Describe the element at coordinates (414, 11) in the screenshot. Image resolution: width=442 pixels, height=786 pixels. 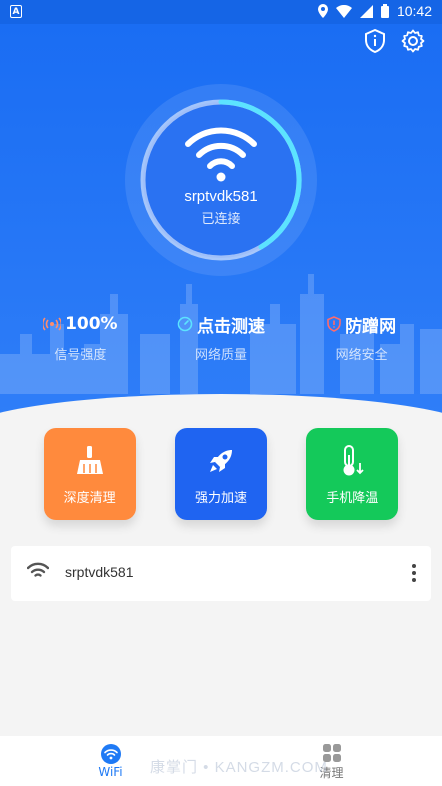
I see `status-time: 10:42` at that location.